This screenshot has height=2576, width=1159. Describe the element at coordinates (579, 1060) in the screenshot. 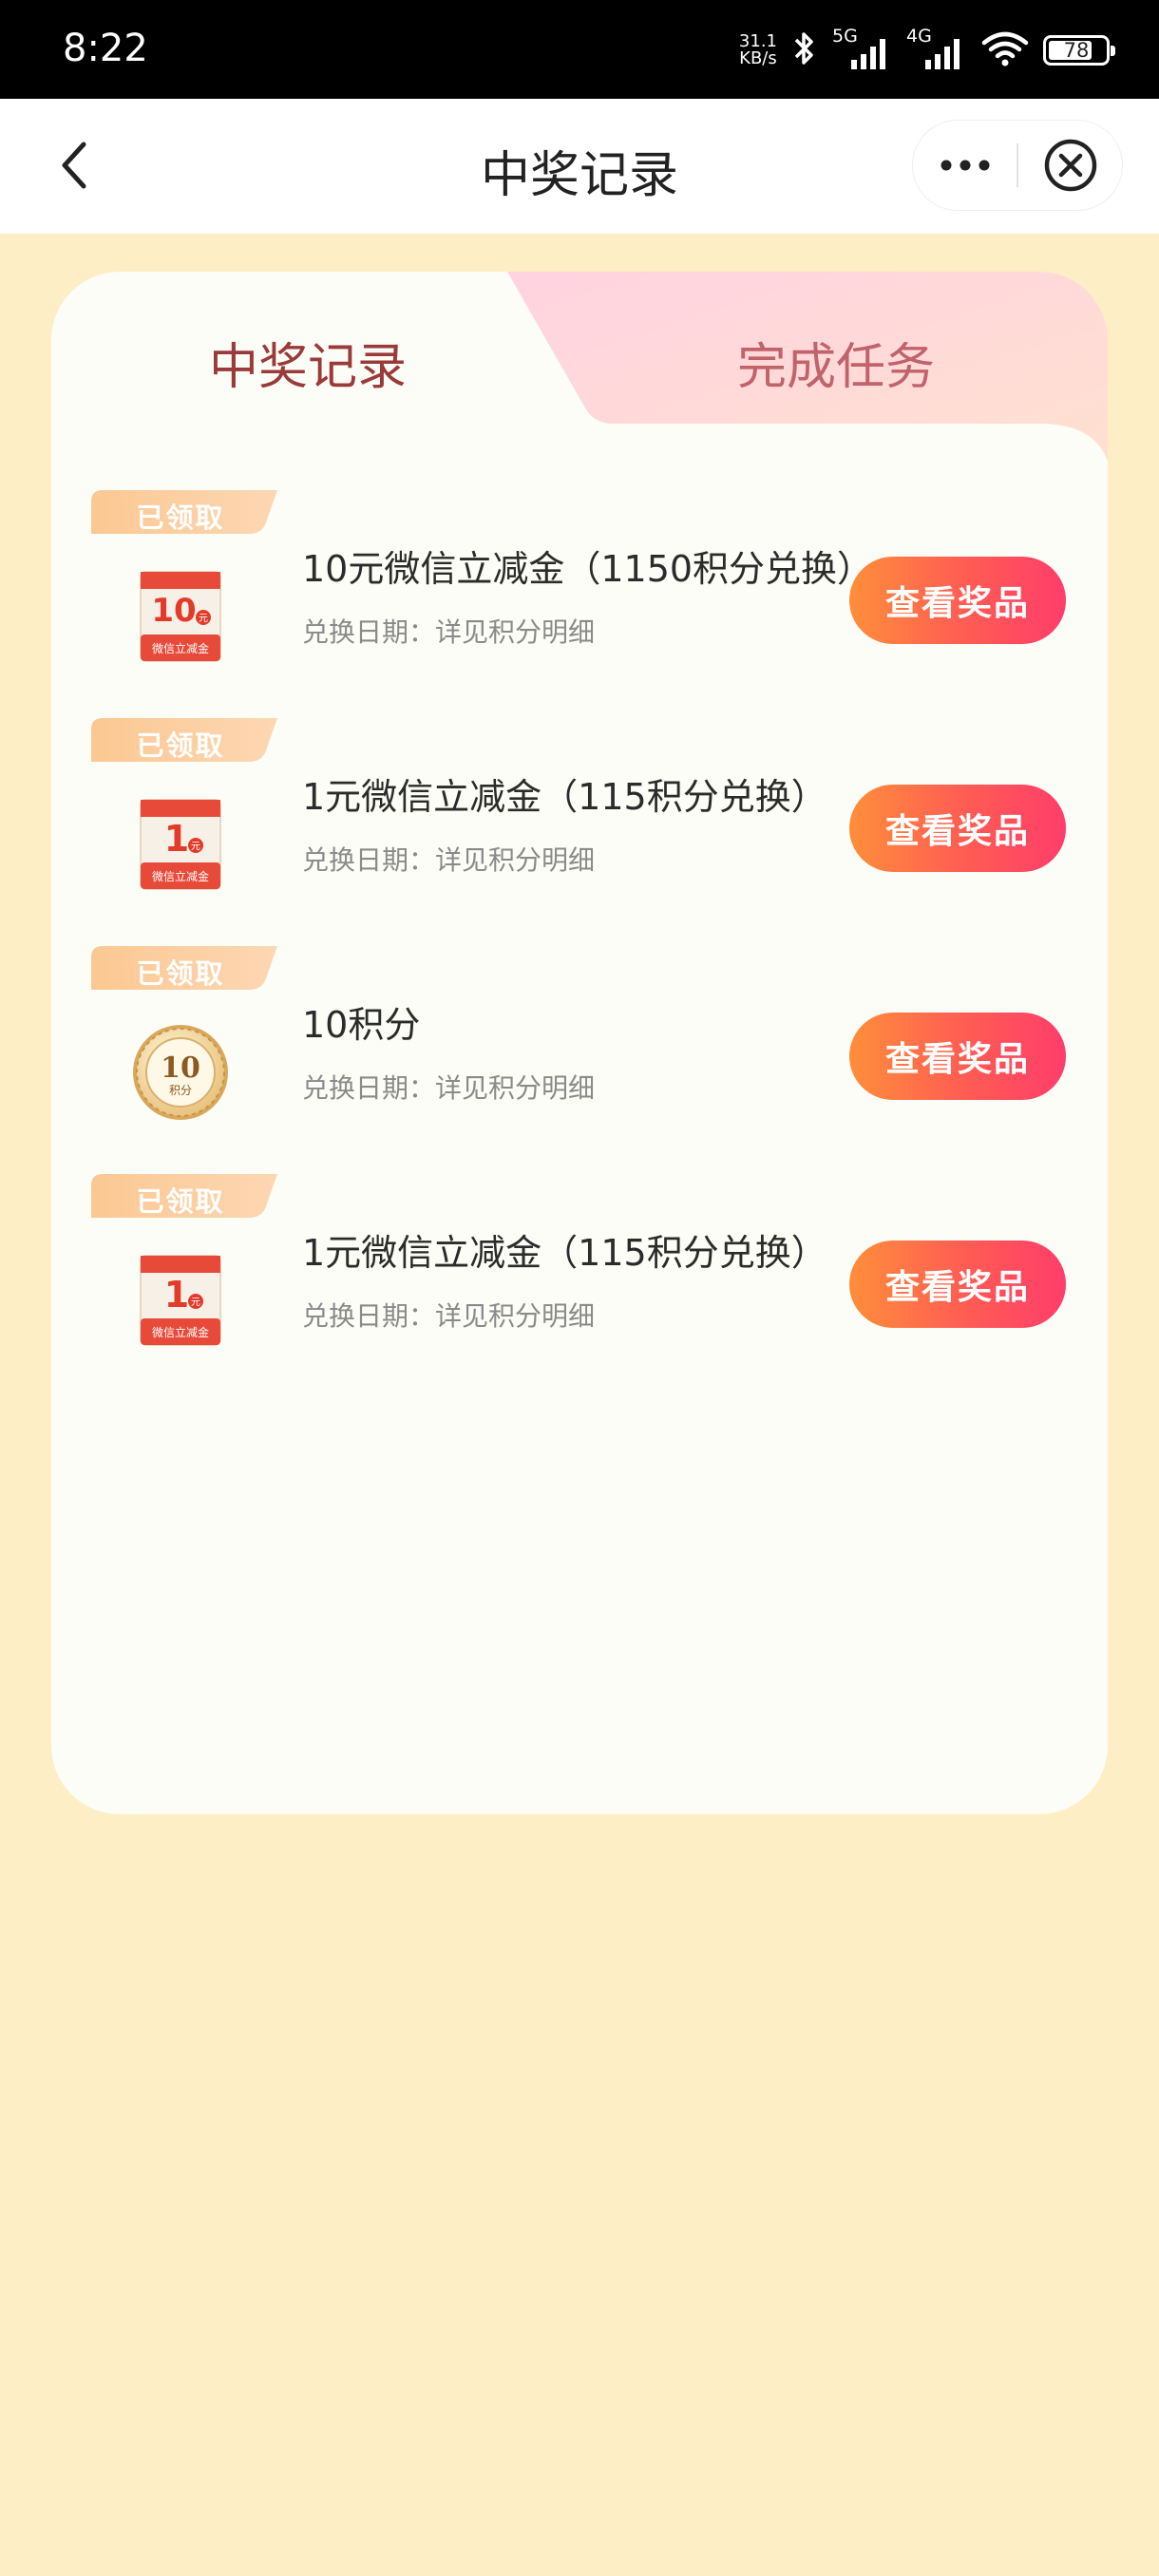

I see `prize-item: 已领取 10 积分 10积分 兑换日期：详见积分明细 查看奖品` at that location.